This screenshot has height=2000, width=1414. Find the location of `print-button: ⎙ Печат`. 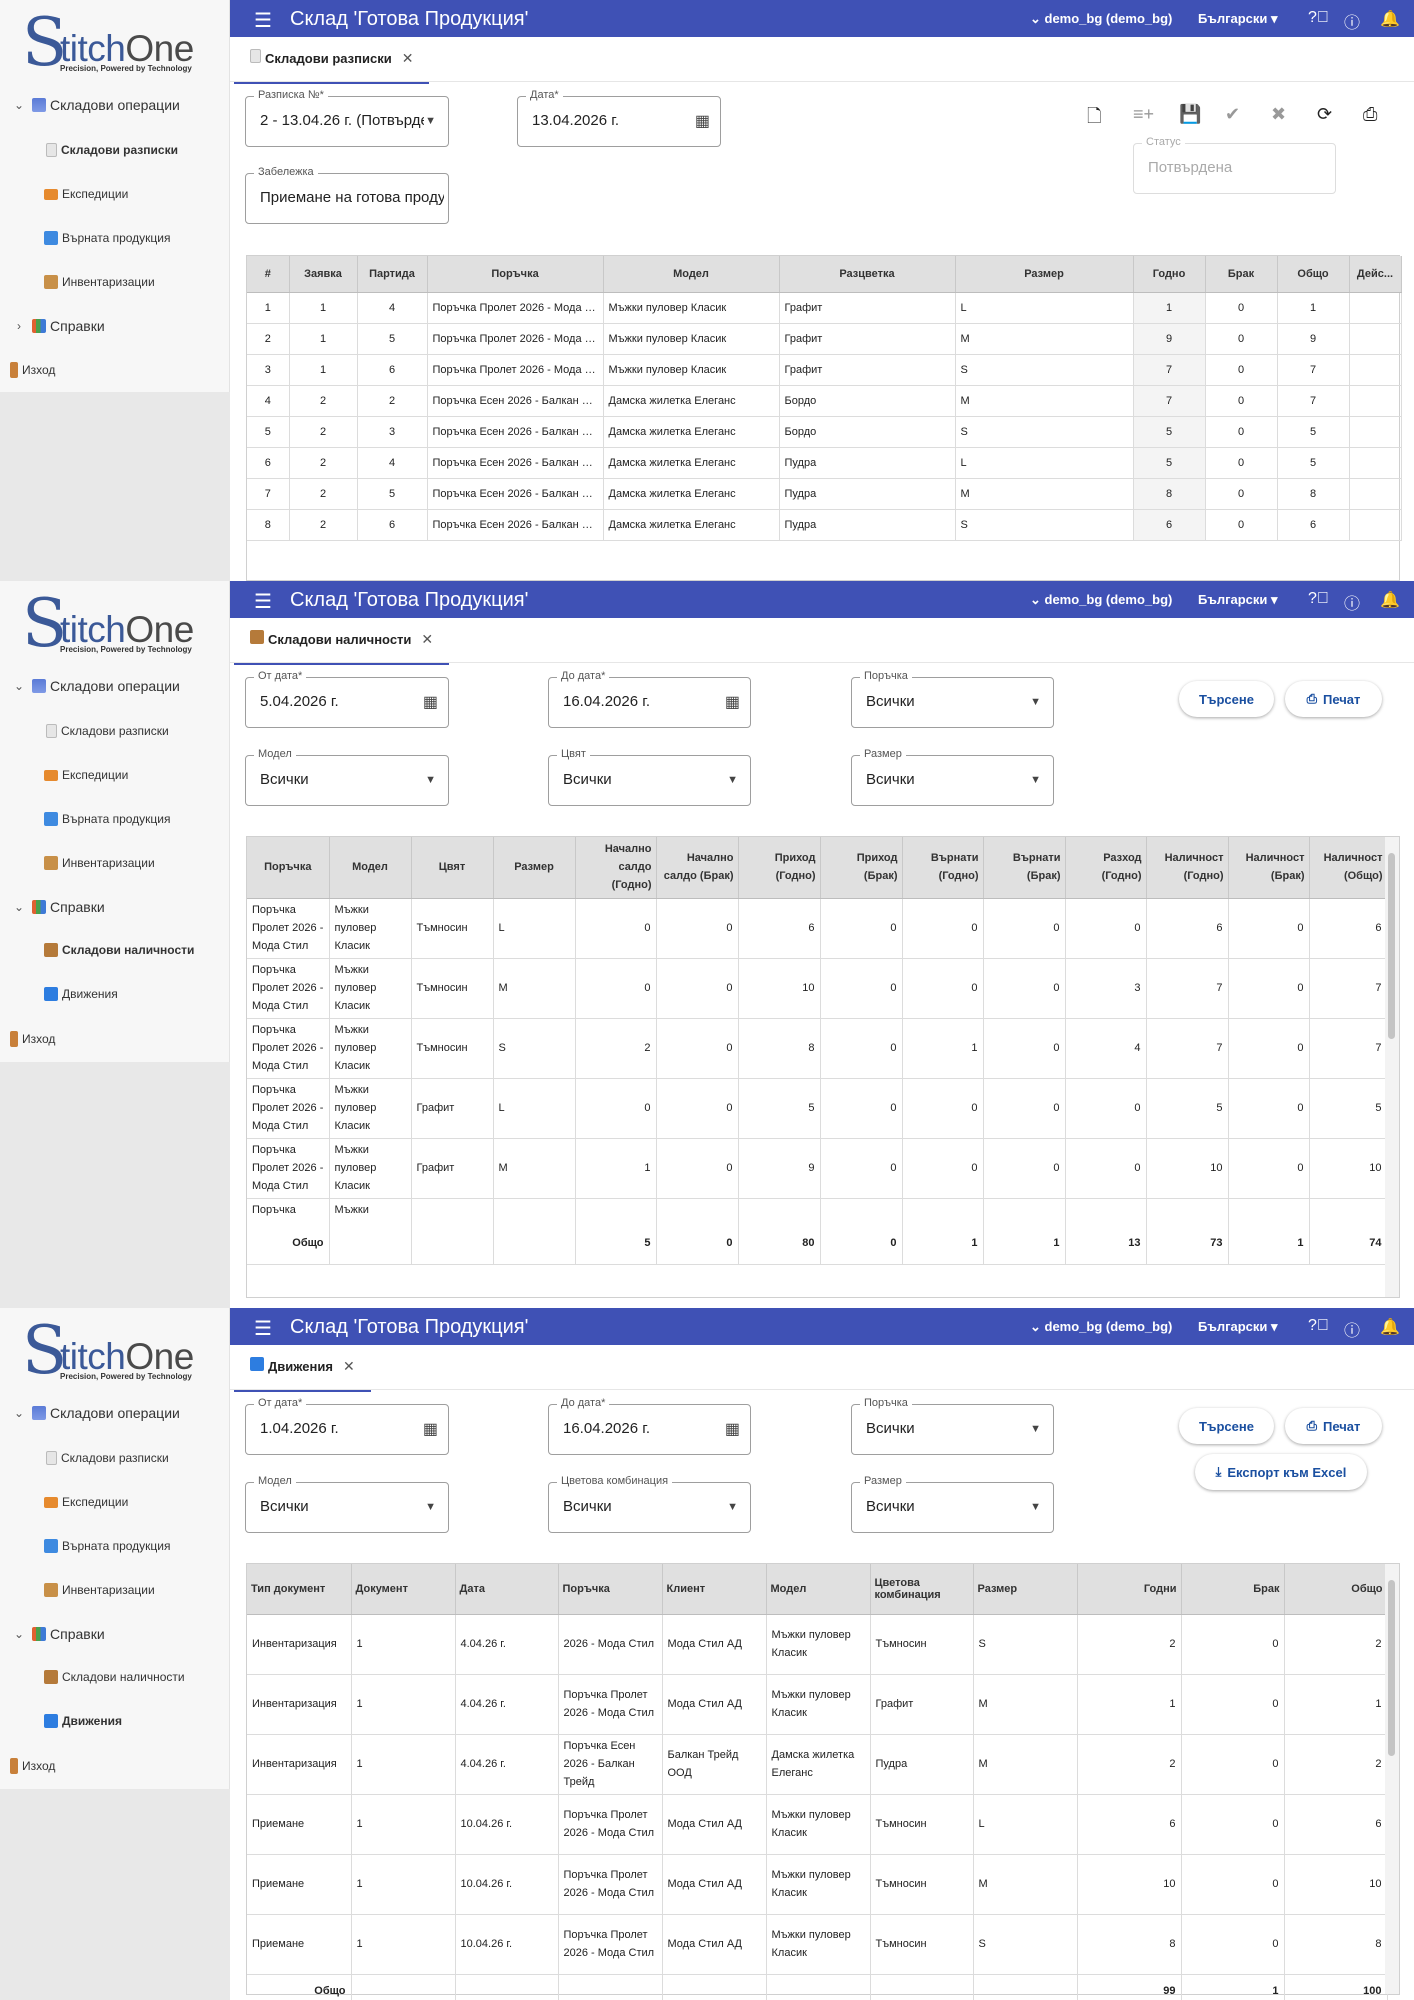

print-button: ⎙ Печат is located at coordinates (1333, 1426).